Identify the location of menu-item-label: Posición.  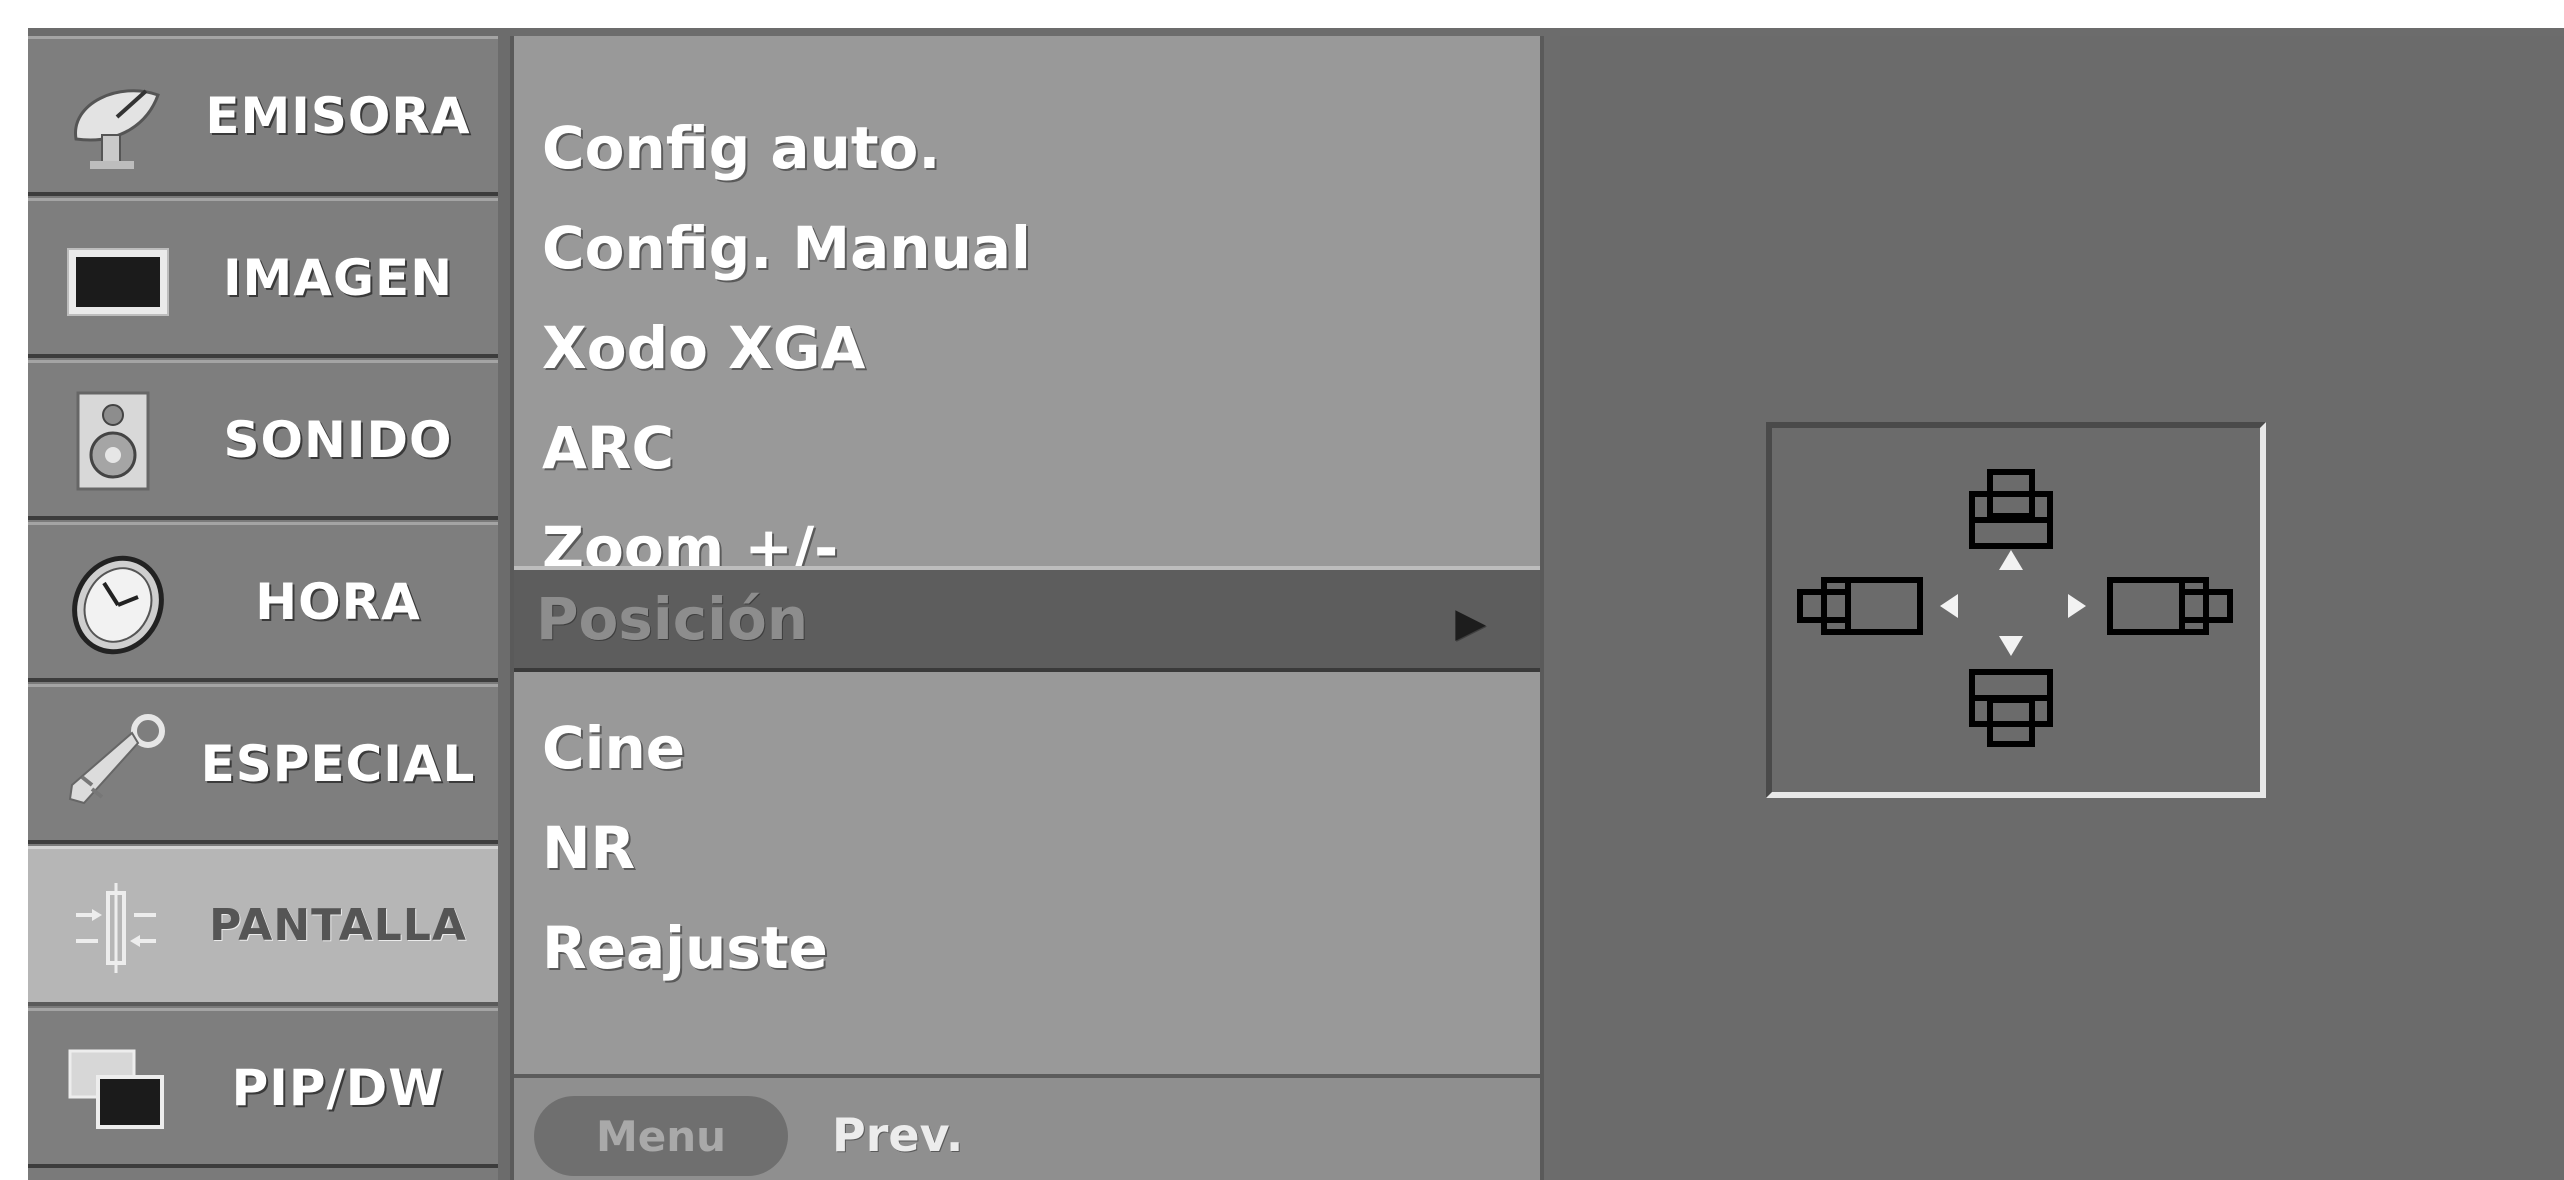
(672, 619).